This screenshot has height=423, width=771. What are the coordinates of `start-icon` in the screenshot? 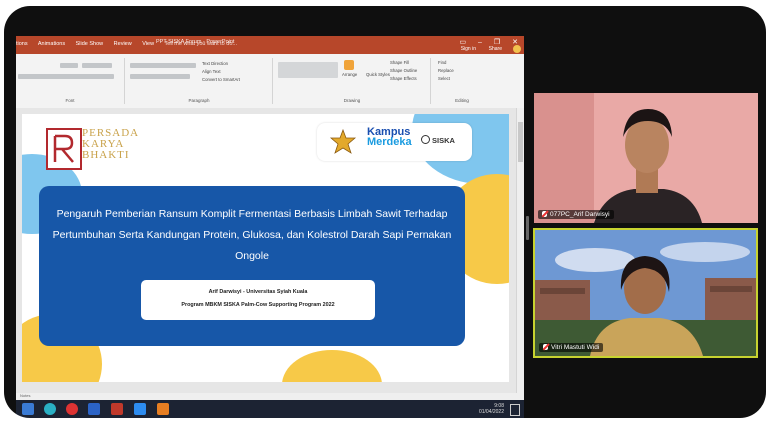 It's located at (28, 409).